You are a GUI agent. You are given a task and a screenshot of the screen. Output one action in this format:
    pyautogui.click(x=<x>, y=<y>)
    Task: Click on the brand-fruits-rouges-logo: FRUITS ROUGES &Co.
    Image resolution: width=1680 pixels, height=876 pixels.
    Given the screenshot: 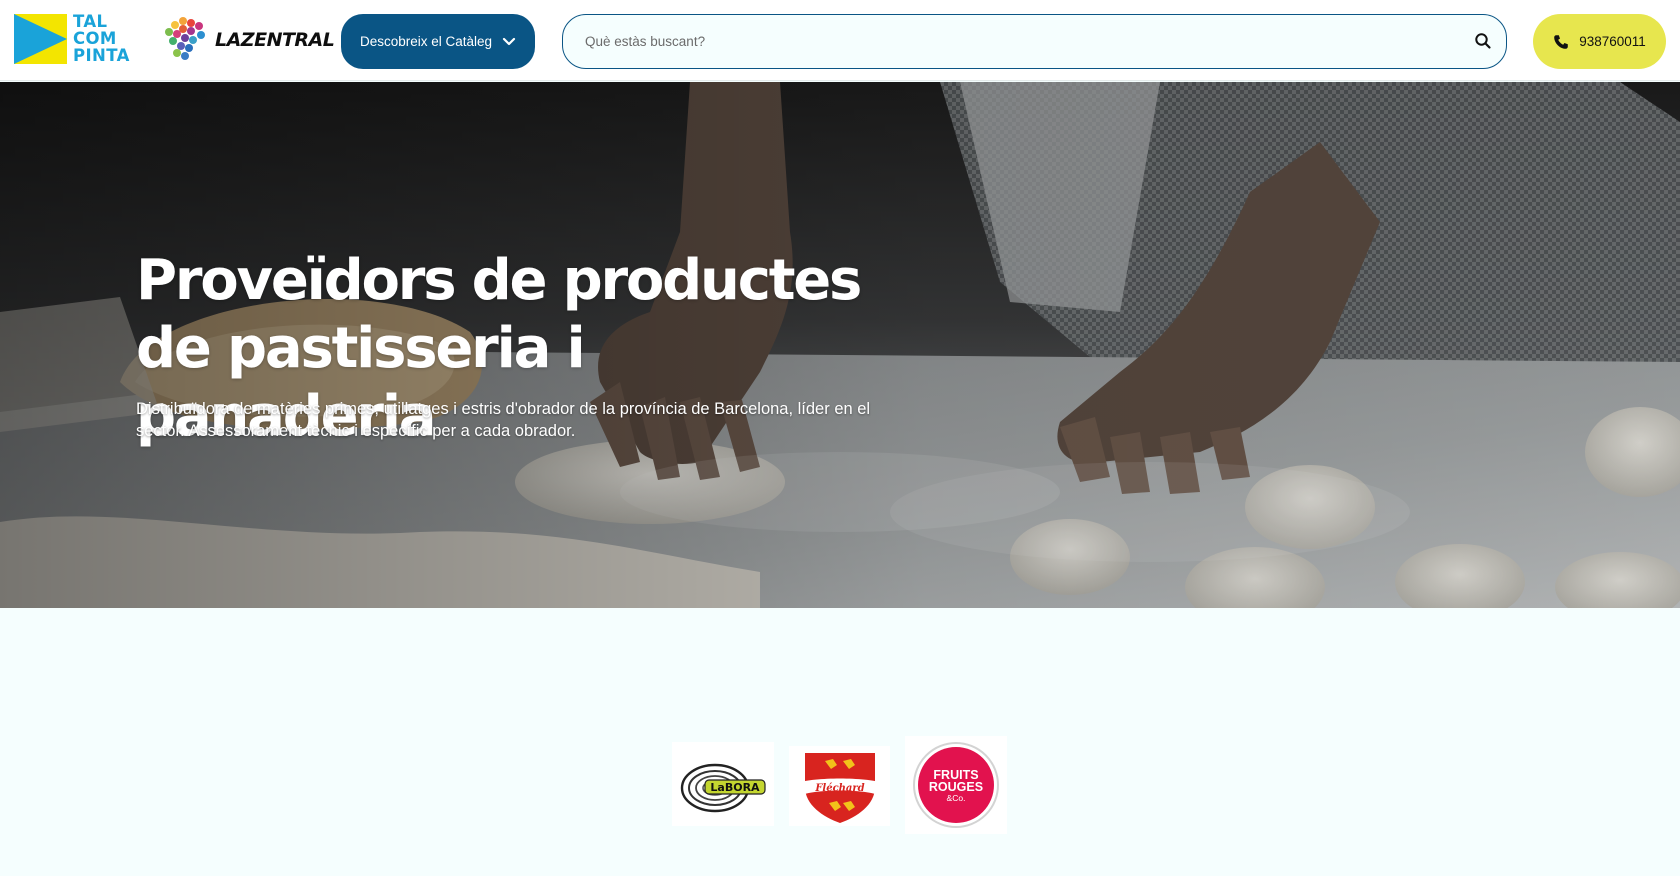 What is the action you would take?
    pyautogui.click(x=956, y=785)
    